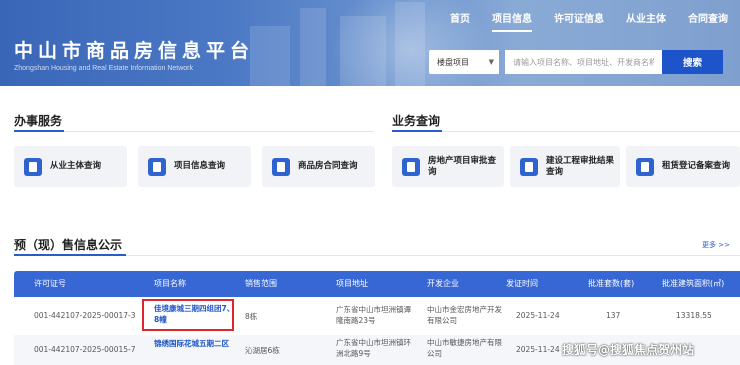 Image resolution: width=740 pixels, height=365 pixels. Describe the element at coordinates (262, 350) in the screenshot. I see `scope-cell: 沁湖居6栋` at that location.